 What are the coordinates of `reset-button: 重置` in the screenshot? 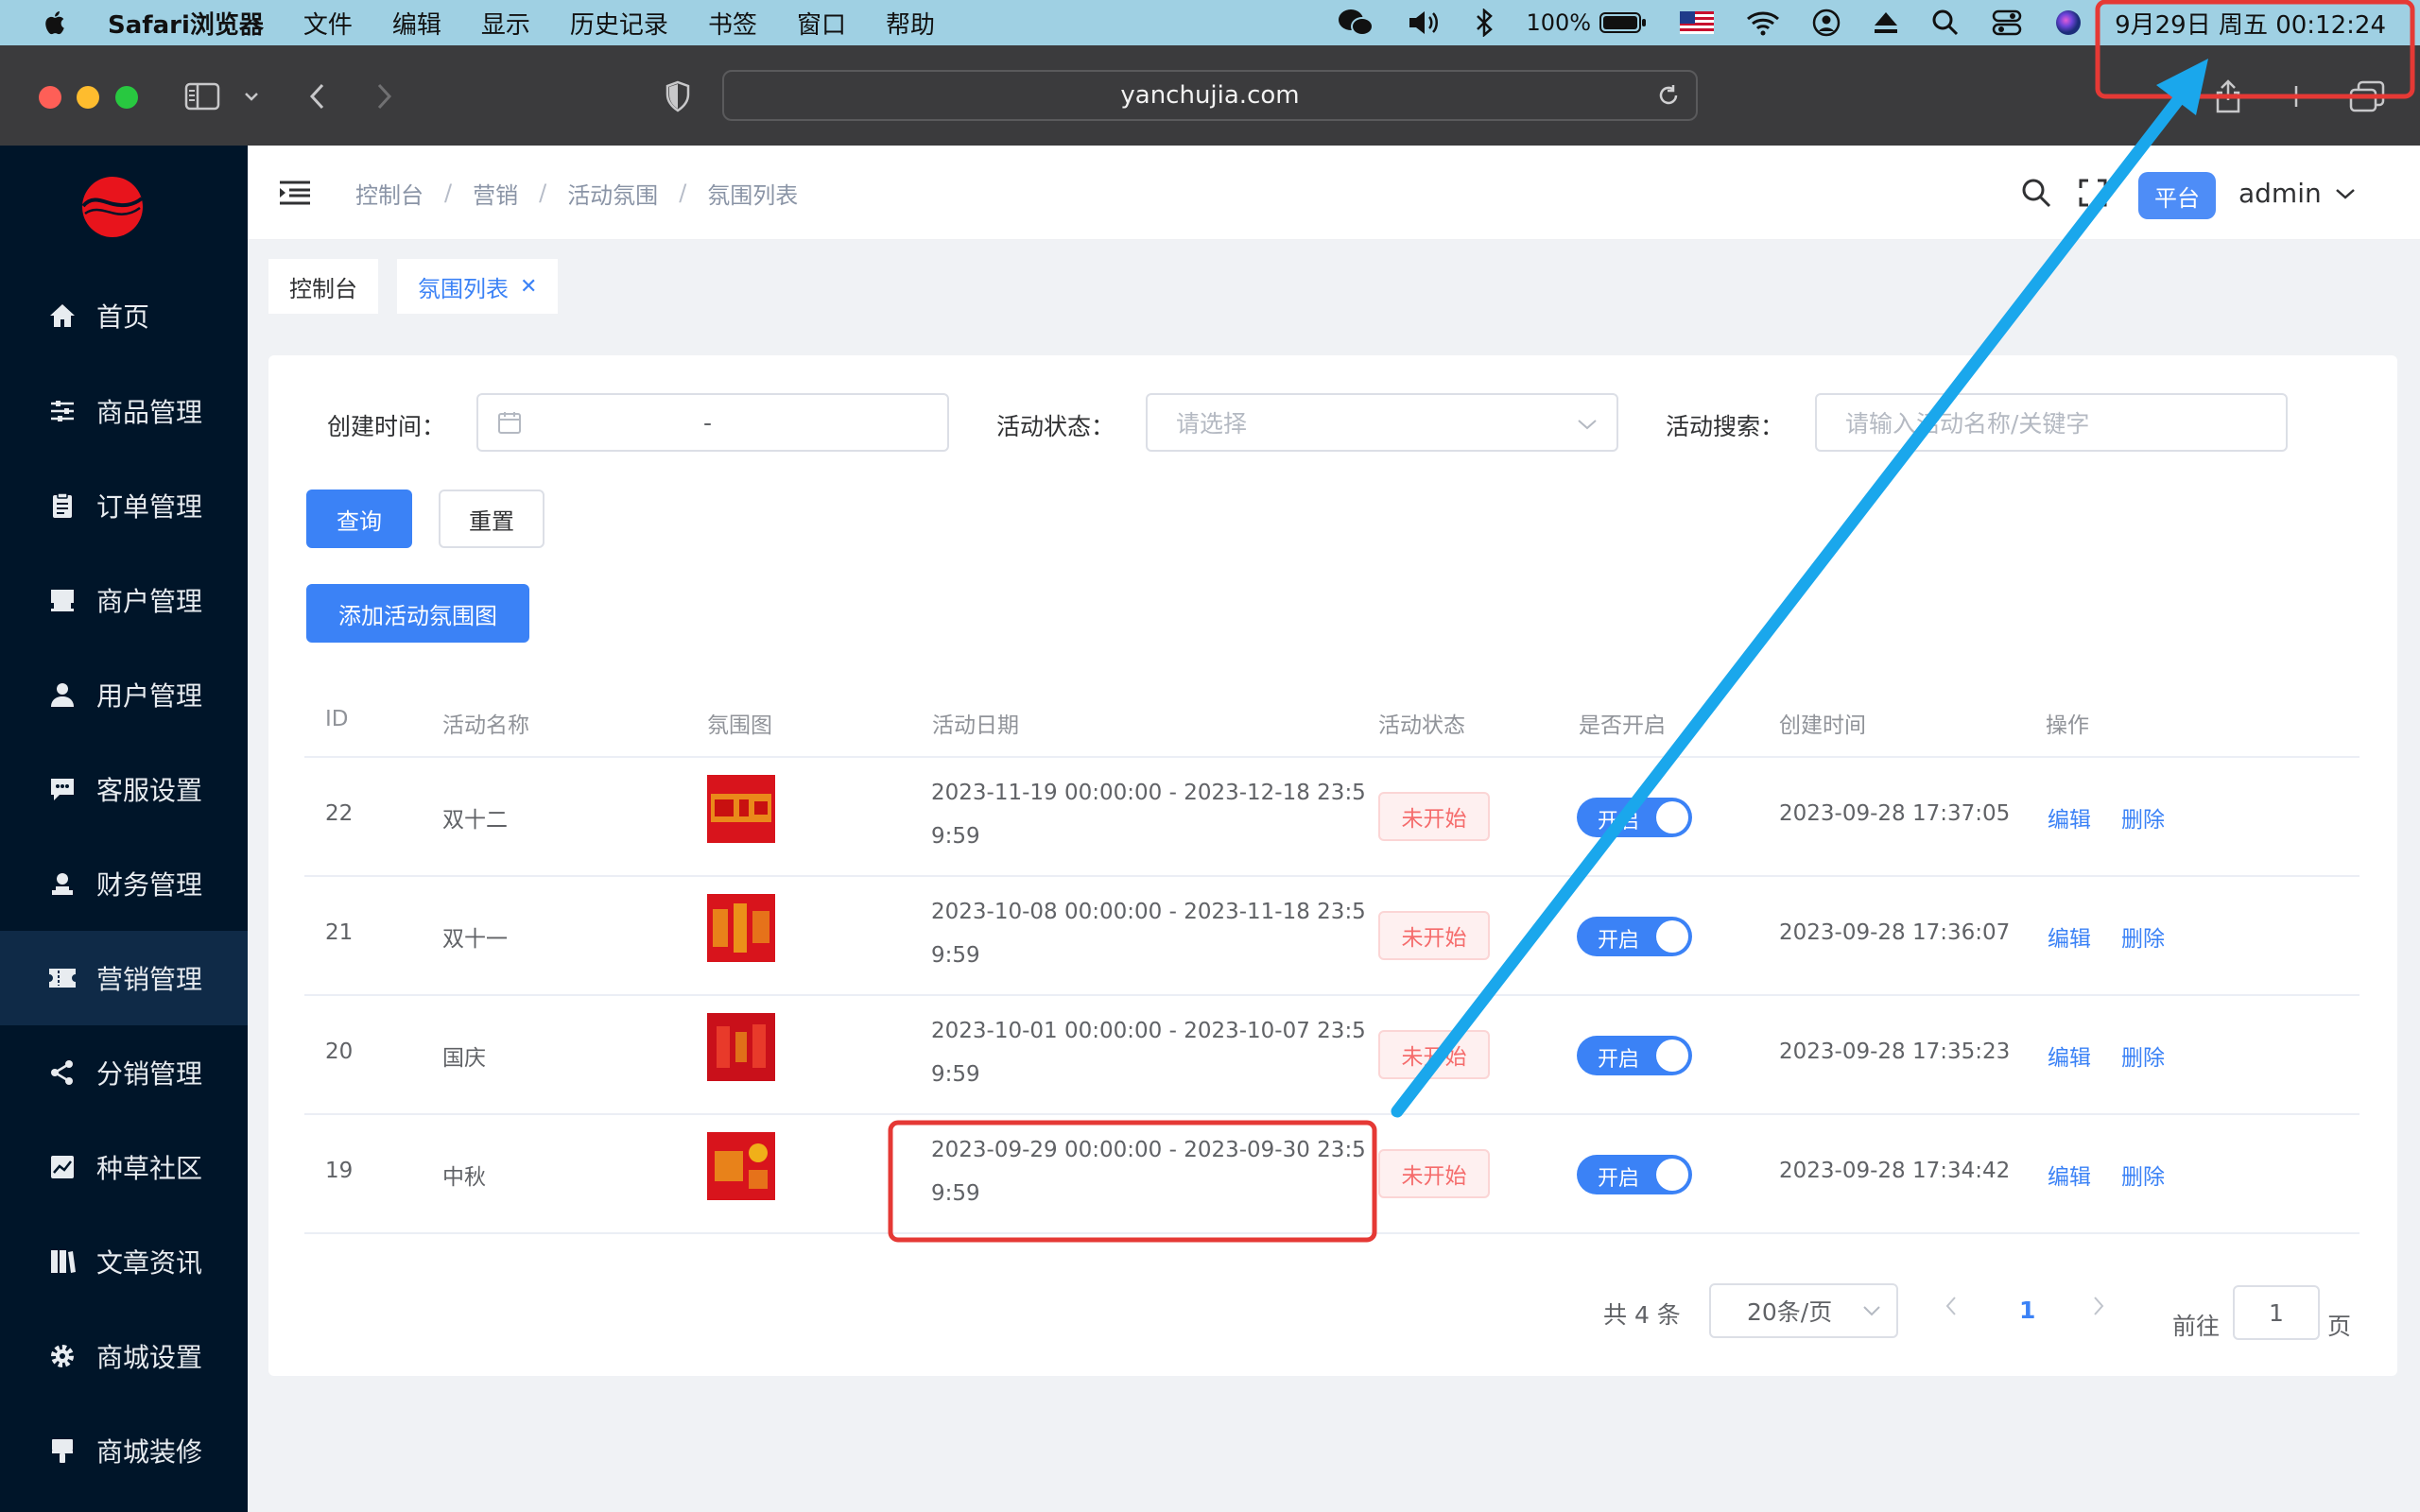 It's located at (491, 519).